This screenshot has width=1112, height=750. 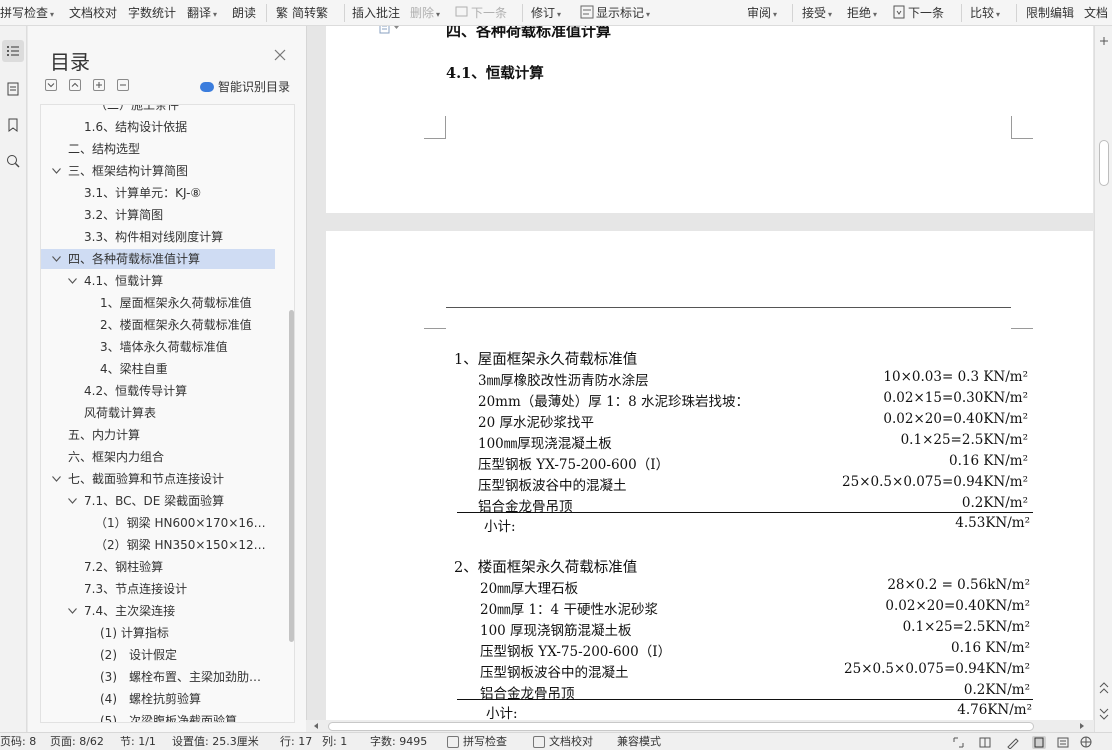 I want to click on toc-item: 4.2、恒载传导计算, so click(x=158, y=391).